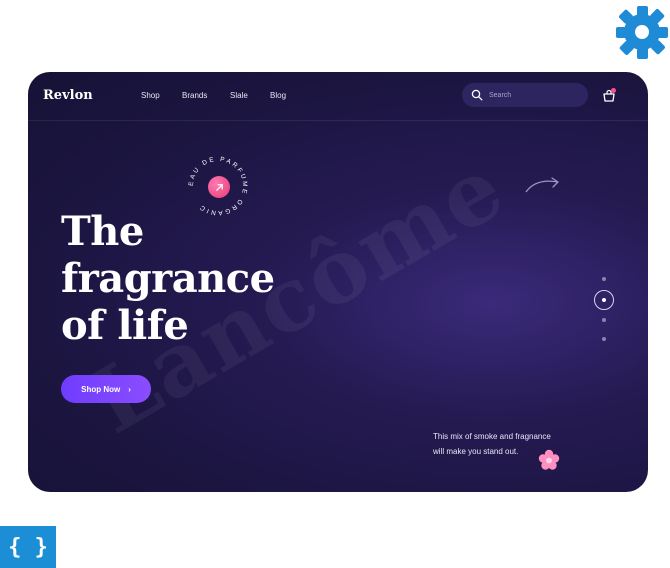  What do you see at coordinates (492, 436) in the screenshot?
I see `tagline-line-1: This mix of smoke and fragnance` at bounding box center [492, 436].